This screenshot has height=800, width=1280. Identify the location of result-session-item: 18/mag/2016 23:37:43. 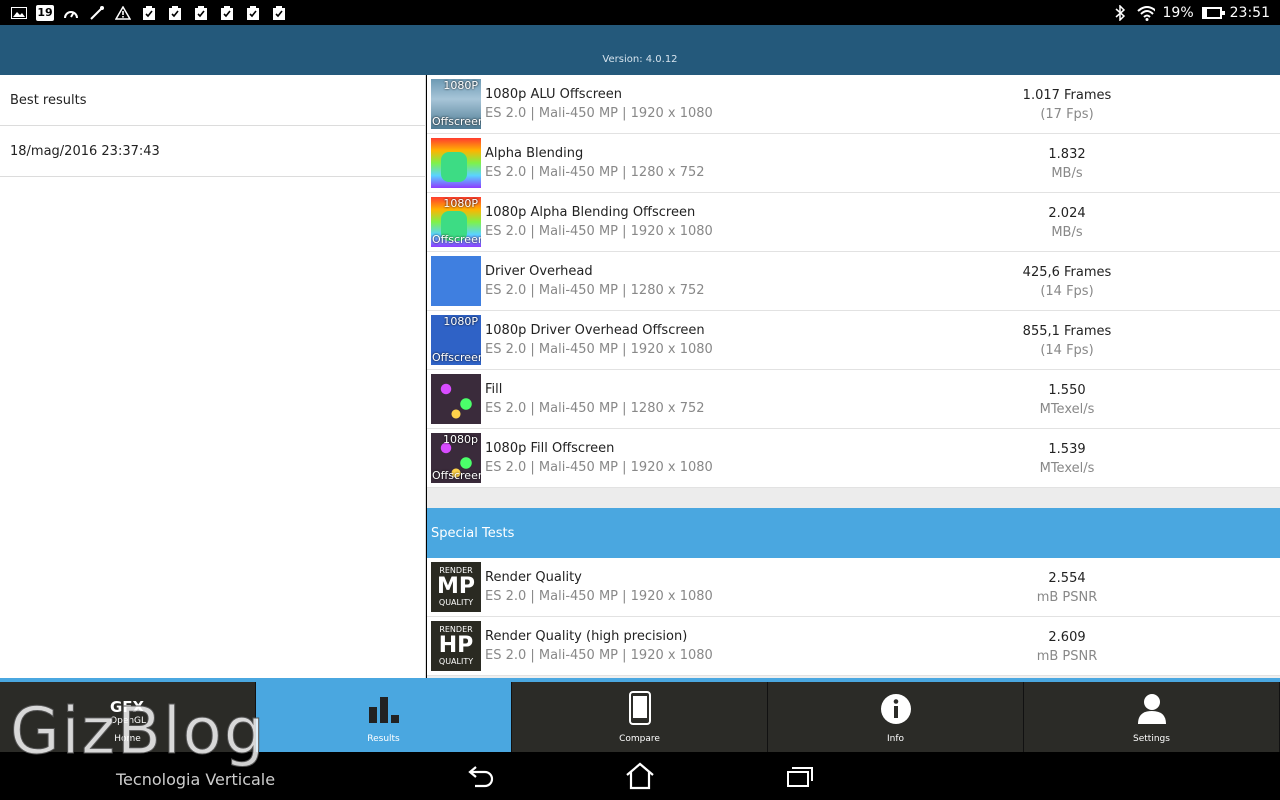
(212, 151).